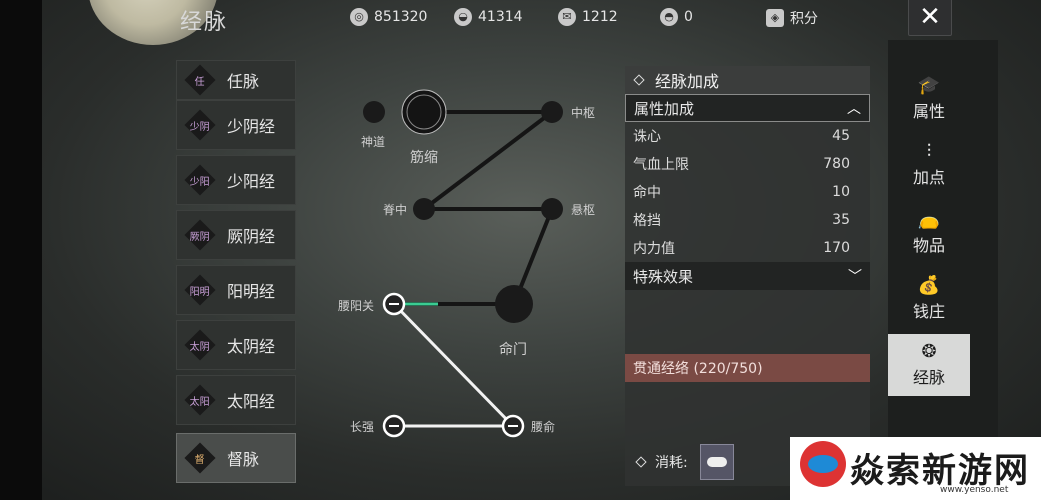 This screenshot has height=500, width=1041. What do you see at coordinates (424, 112) in the screenshot?
I see `acupoint-jinsuo-inner` at bounding box center [424, 112].